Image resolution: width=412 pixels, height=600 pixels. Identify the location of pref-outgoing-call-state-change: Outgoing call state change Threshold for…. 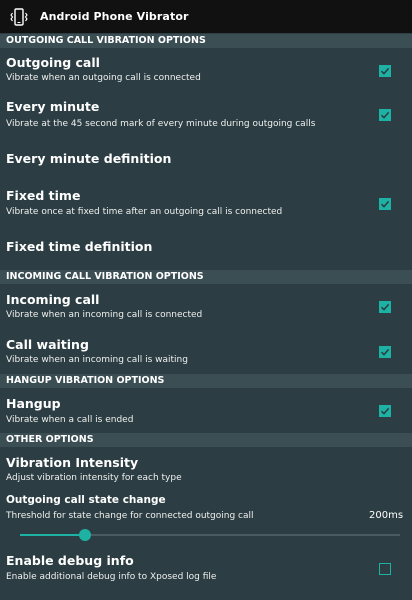
(206, 518).